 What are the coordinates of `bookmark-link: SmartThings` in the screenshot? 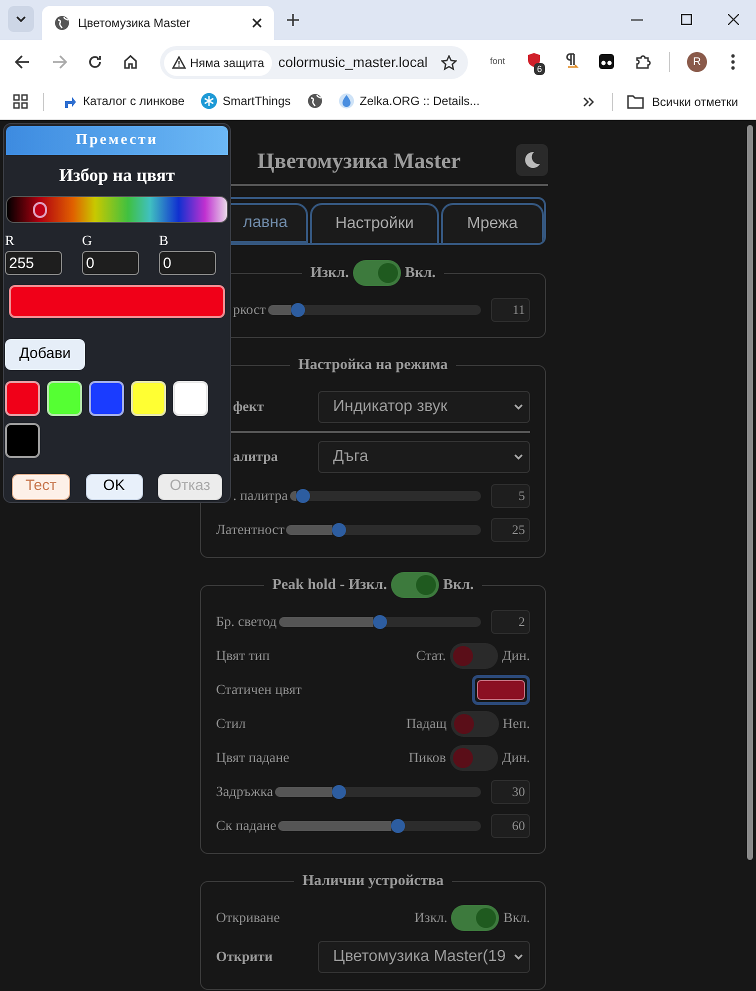 It's located at (245, 101).